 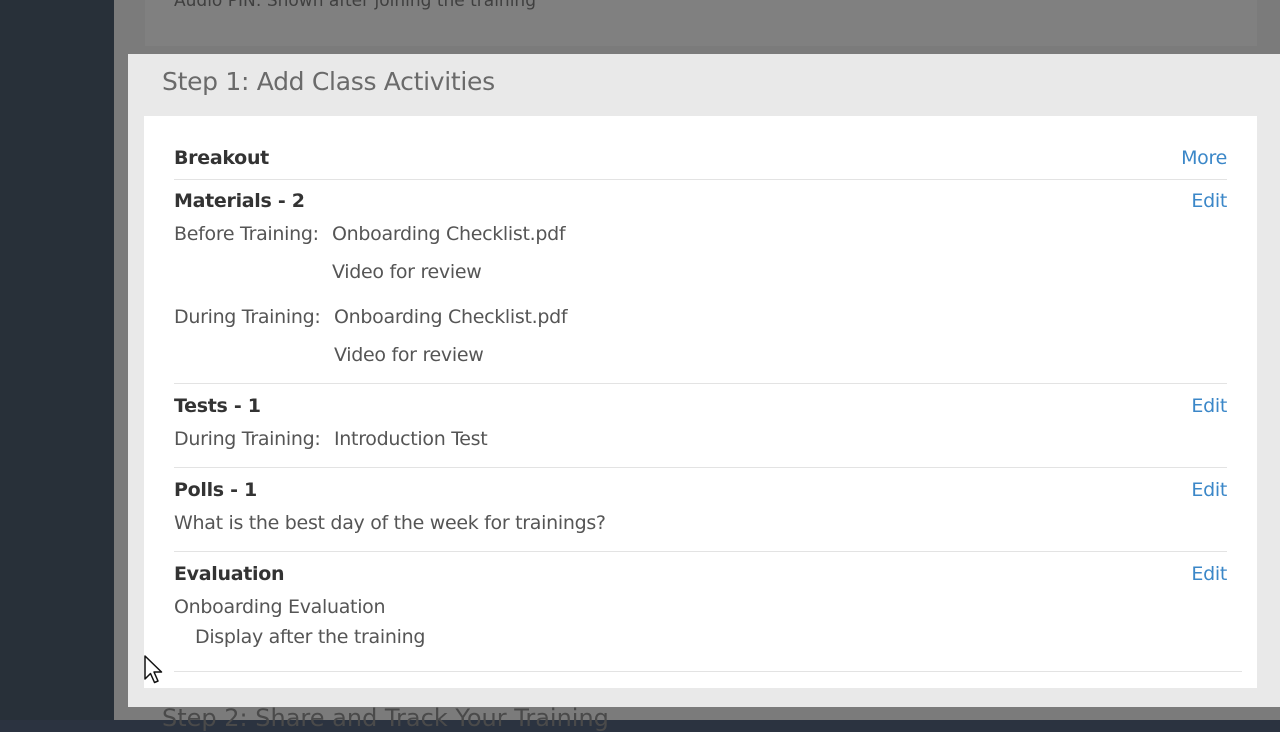 What do you see at coordinates (1209, 574) in the screenshot?
I see `evaluation-edit-link: Edit` at bounding box center [1209, 574].